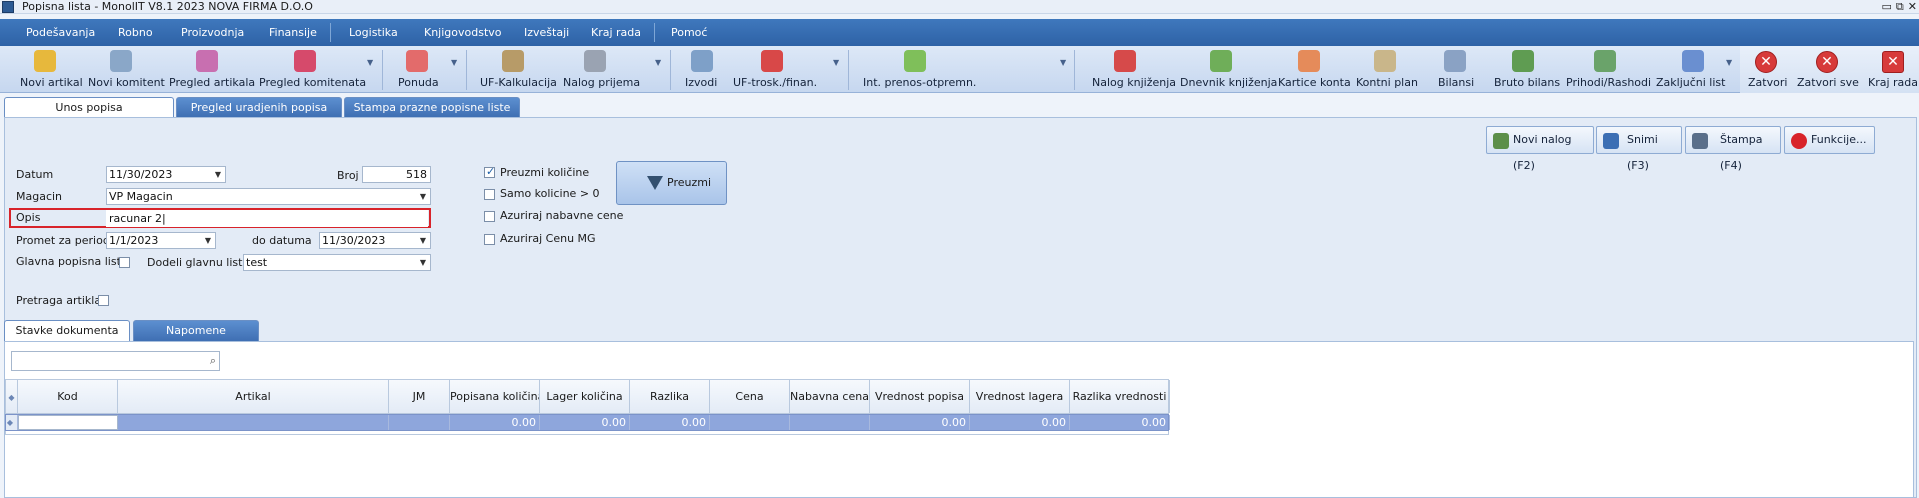 The height and width of the screenshot is (498, 1919). Describe the element at coordinates (125, 69) in the screenshot. I see `toolbar-novi-komitent: Novi komitent` at that location.